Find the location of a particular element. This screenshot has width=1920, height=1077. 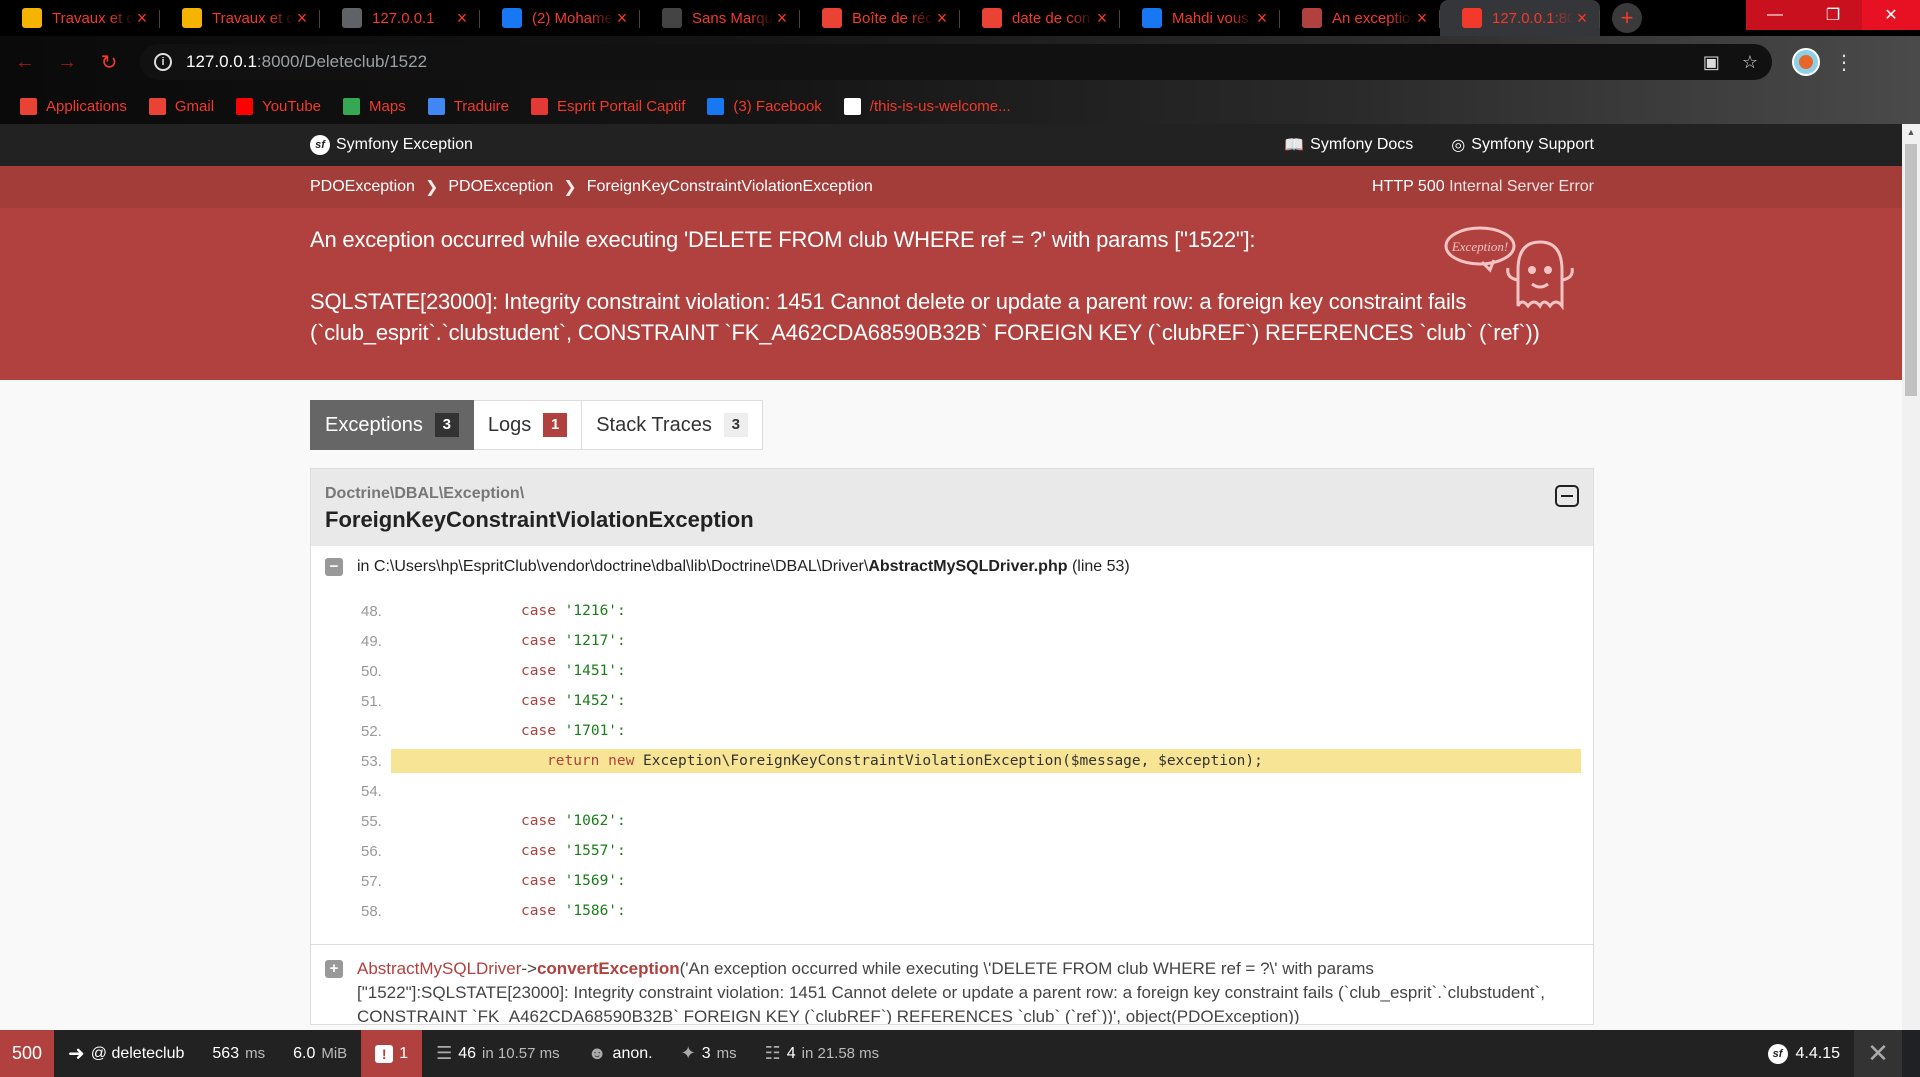

toolbar-cache: ☰ 46 in 10.57 ms is located at coordinates (497, 1053).